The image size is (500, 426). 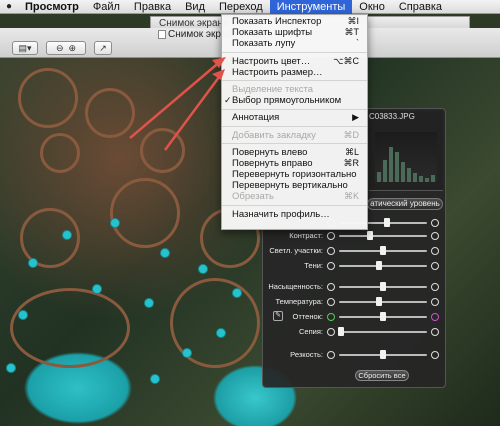 I want to click on slider-row-shadows: Тени:, so click(x=355, y=266).